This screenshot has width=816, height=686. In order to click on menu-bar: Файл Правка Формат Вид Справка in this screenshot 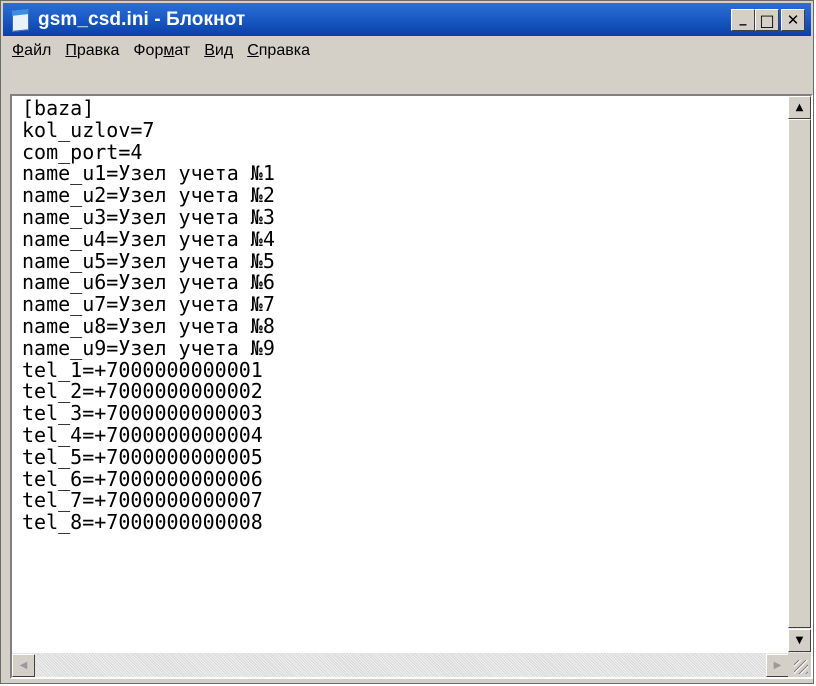, I will do `click(407, 50)`.